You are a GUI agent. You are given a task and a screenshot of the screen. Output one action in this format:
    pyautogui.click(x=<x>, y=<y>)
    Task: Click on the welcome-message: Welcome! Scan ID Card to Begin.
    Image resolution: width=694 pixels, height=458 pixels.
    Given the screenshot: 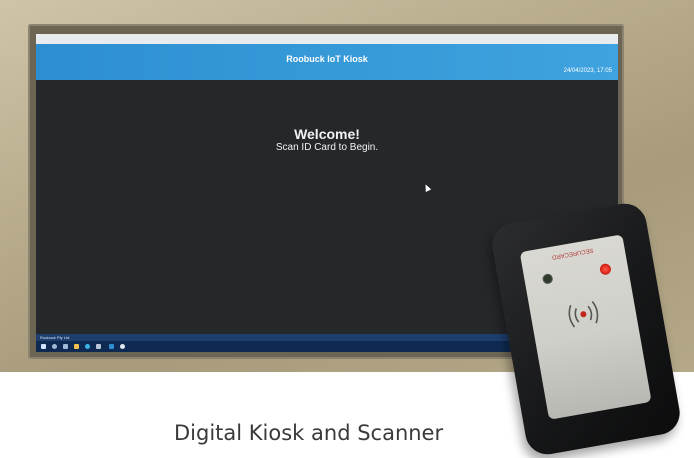 What is the action you would take?
    pyautogui.click(x=327, y=140)
    